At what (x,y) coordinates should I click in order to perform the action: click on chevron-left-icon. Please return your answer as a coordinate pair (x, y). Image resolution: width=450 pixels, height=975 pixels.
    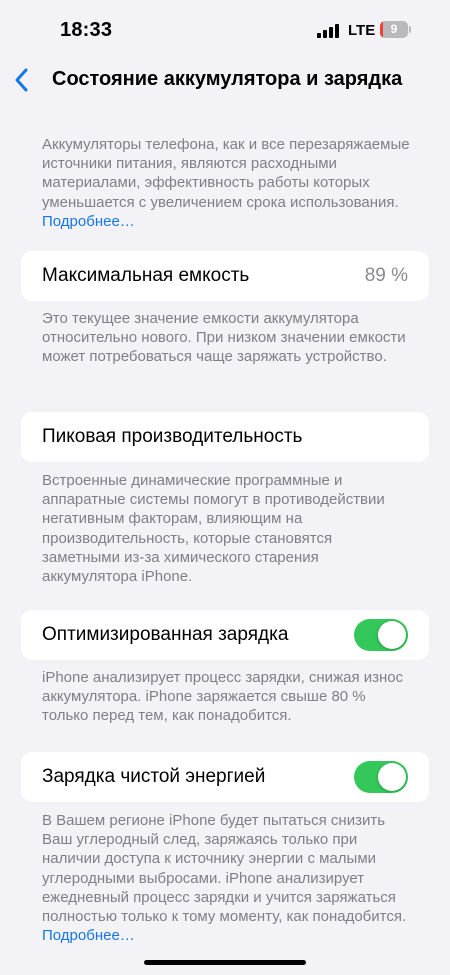
    Looking at the image, I should click on (21, 80).